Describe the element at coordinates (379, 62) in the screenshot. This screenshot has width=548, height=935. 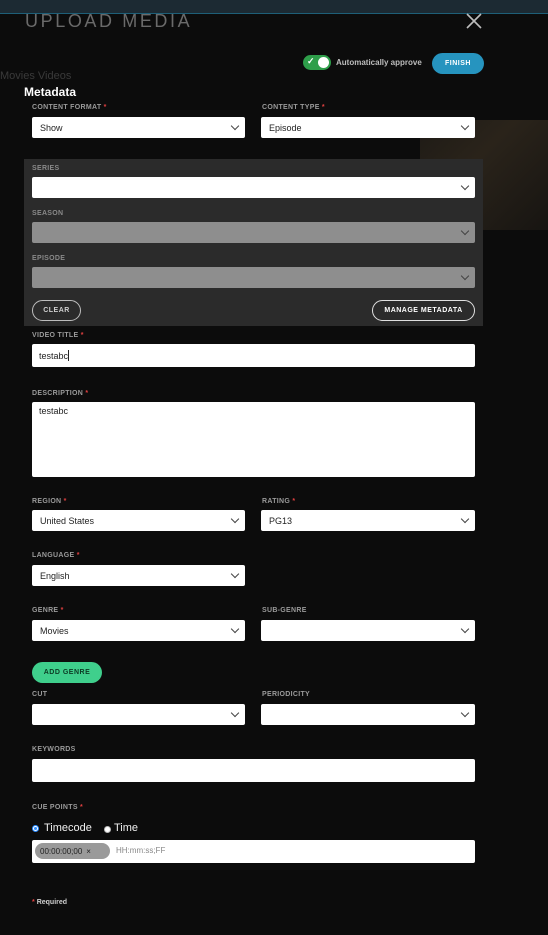
I see `auto-approve-label: Automatically approve` at that location.